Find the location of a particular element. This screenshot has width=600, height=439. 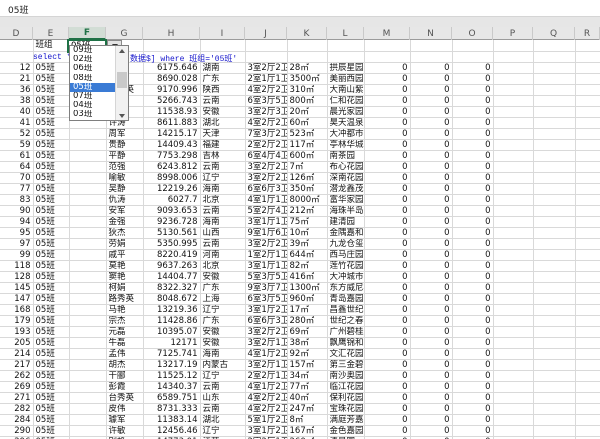

cell: 山东 is located at coordinates (223, 398).